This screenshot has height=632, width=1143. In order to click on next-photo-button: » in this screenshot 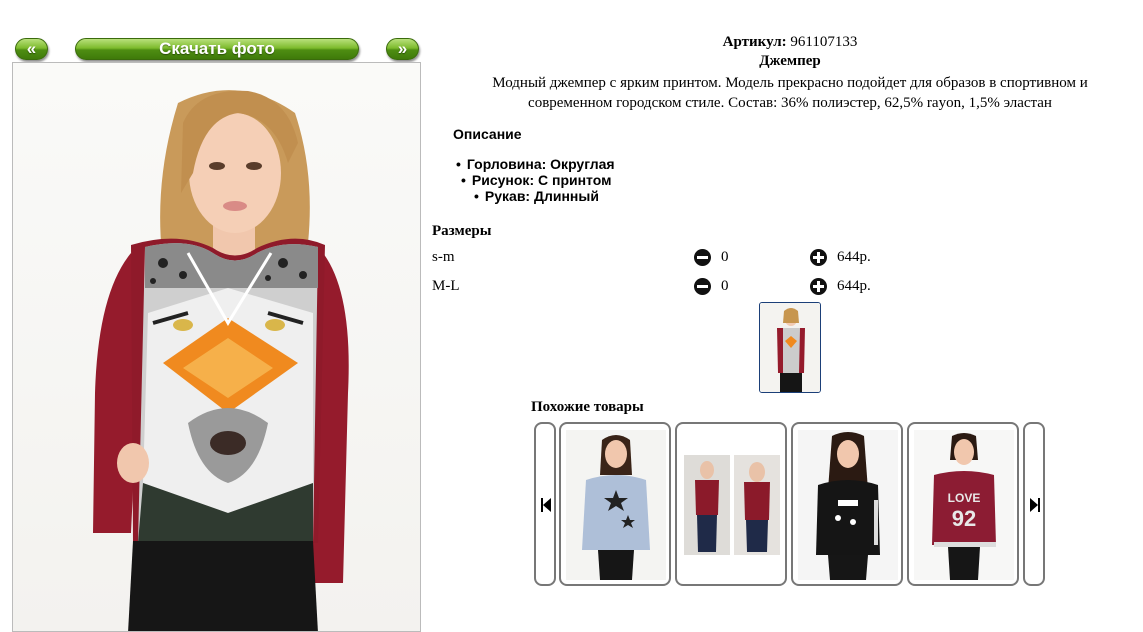, I will do `click(402, 49)`.